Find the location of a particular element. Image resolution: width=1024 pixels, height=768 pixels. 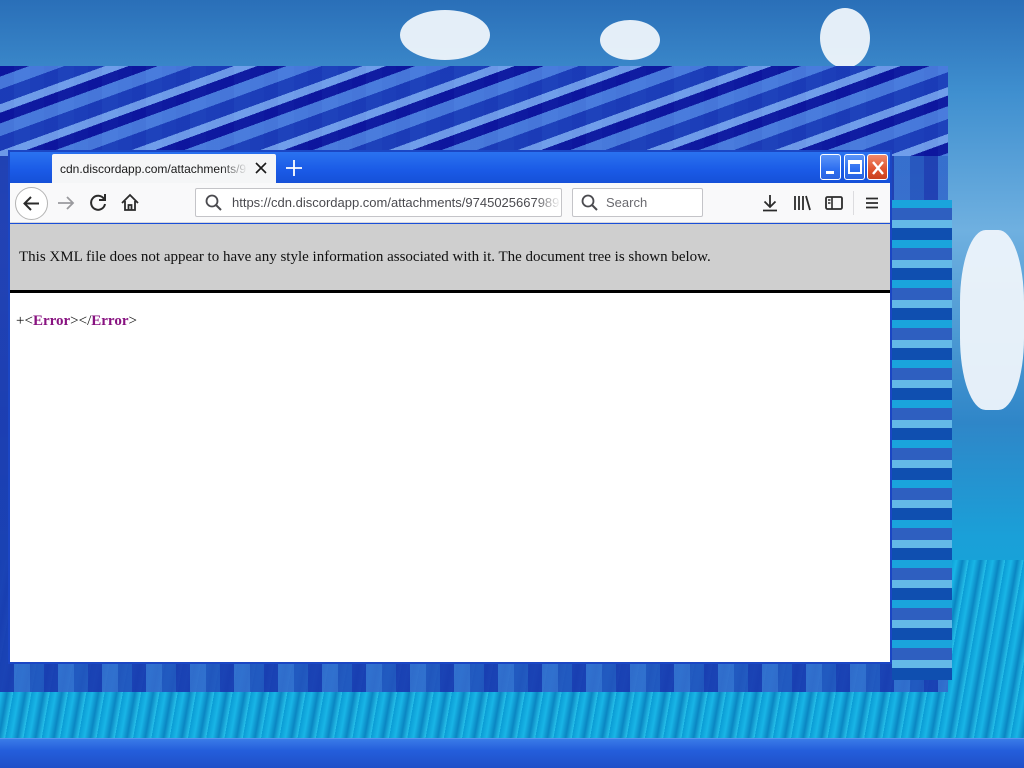

forward-arrow-icon is located at coordinates (66, 203).